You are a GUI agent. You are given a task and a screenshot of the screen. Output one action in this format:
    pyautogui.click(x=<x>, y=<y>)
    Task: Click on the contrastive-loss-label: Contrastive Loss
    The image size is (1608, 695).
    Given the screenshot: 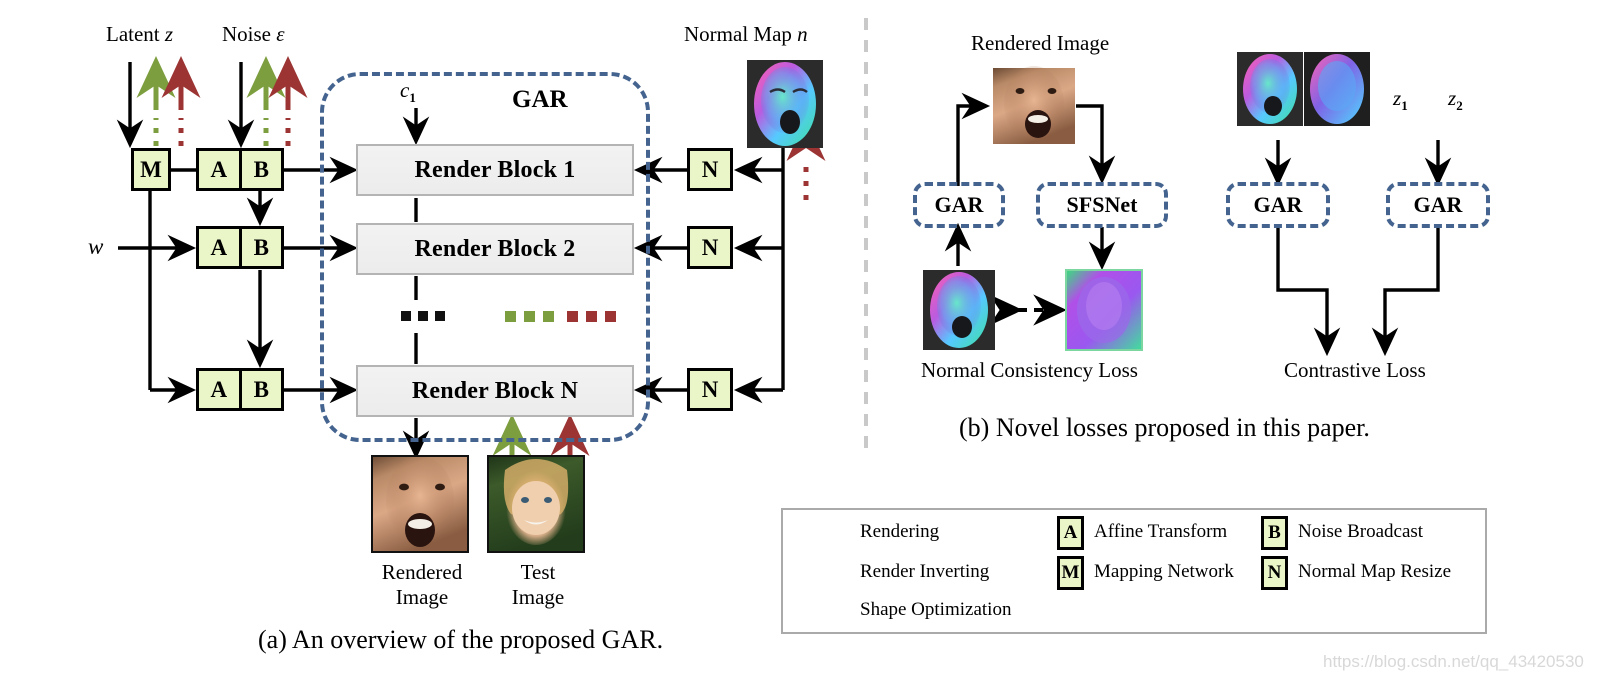 What is the action you would take?
    pyautogui.click(x=1355, y=370)
    